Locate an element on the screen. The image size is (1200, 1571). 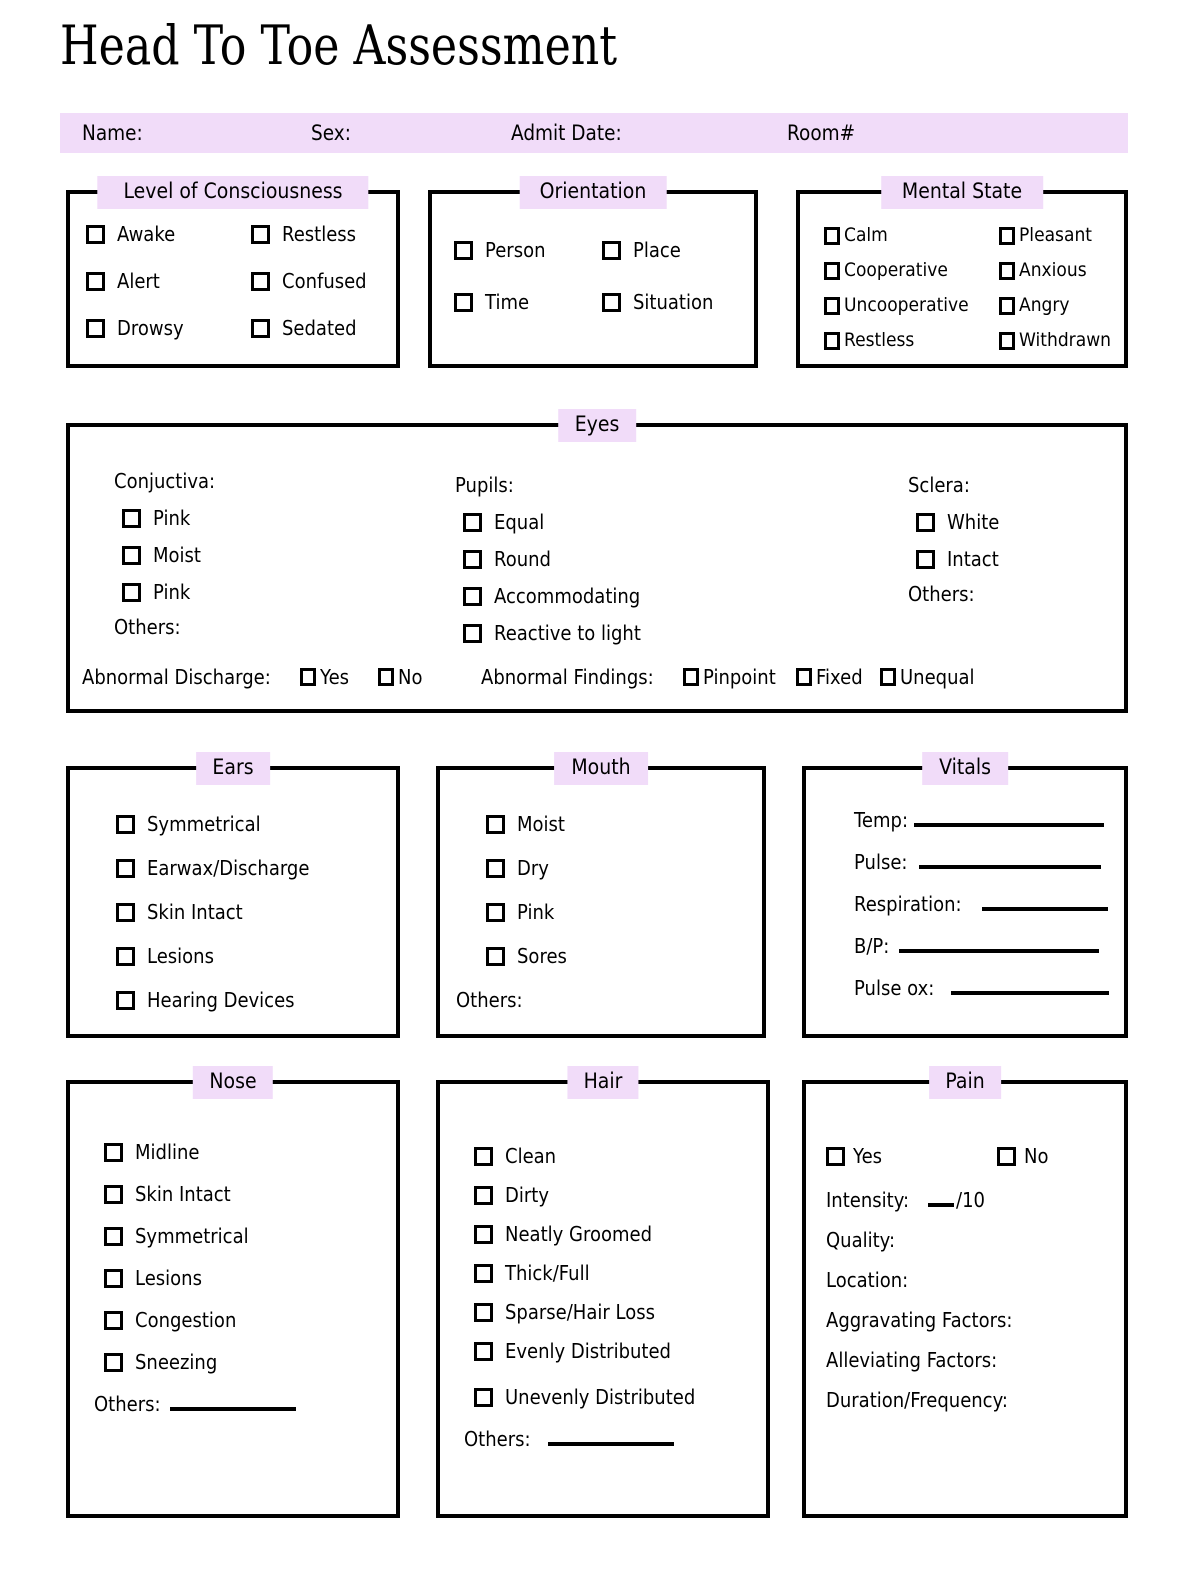
checkbox-row: Equal is located at coordinates (560, 522).